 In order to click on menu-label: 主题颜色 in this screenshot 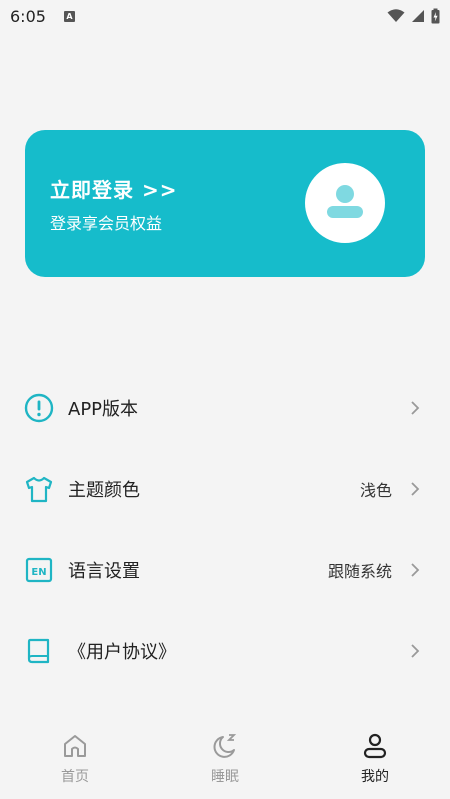, I will do `click(104, 490)`.